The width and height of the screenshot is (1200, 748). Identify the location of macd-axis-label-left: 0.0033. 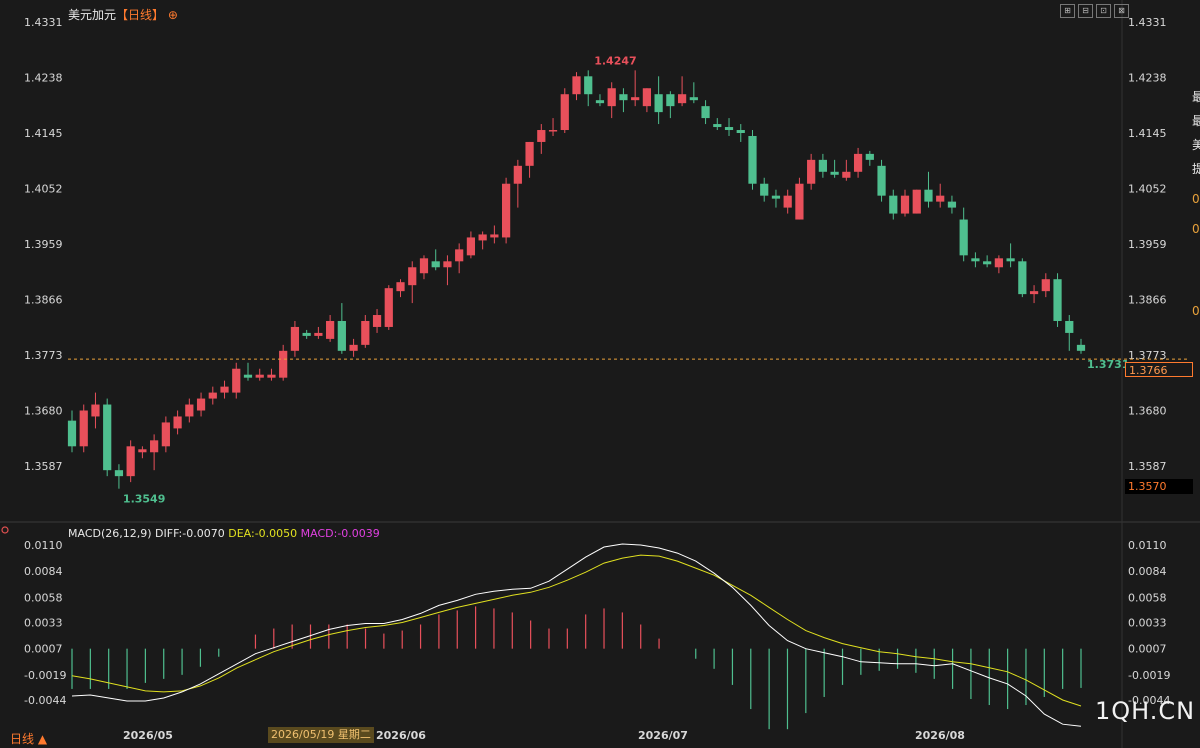
(43, 623).